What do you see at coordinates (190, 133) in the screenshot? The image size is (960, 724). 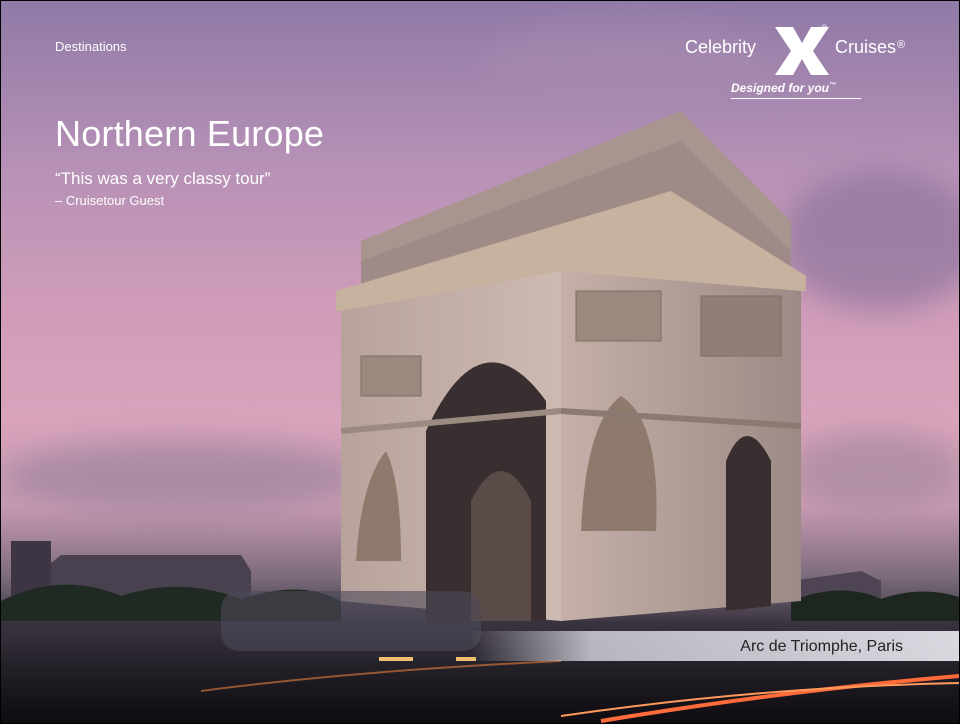 I see `page-title: Northern Europe` at bounding box center [190, 133].